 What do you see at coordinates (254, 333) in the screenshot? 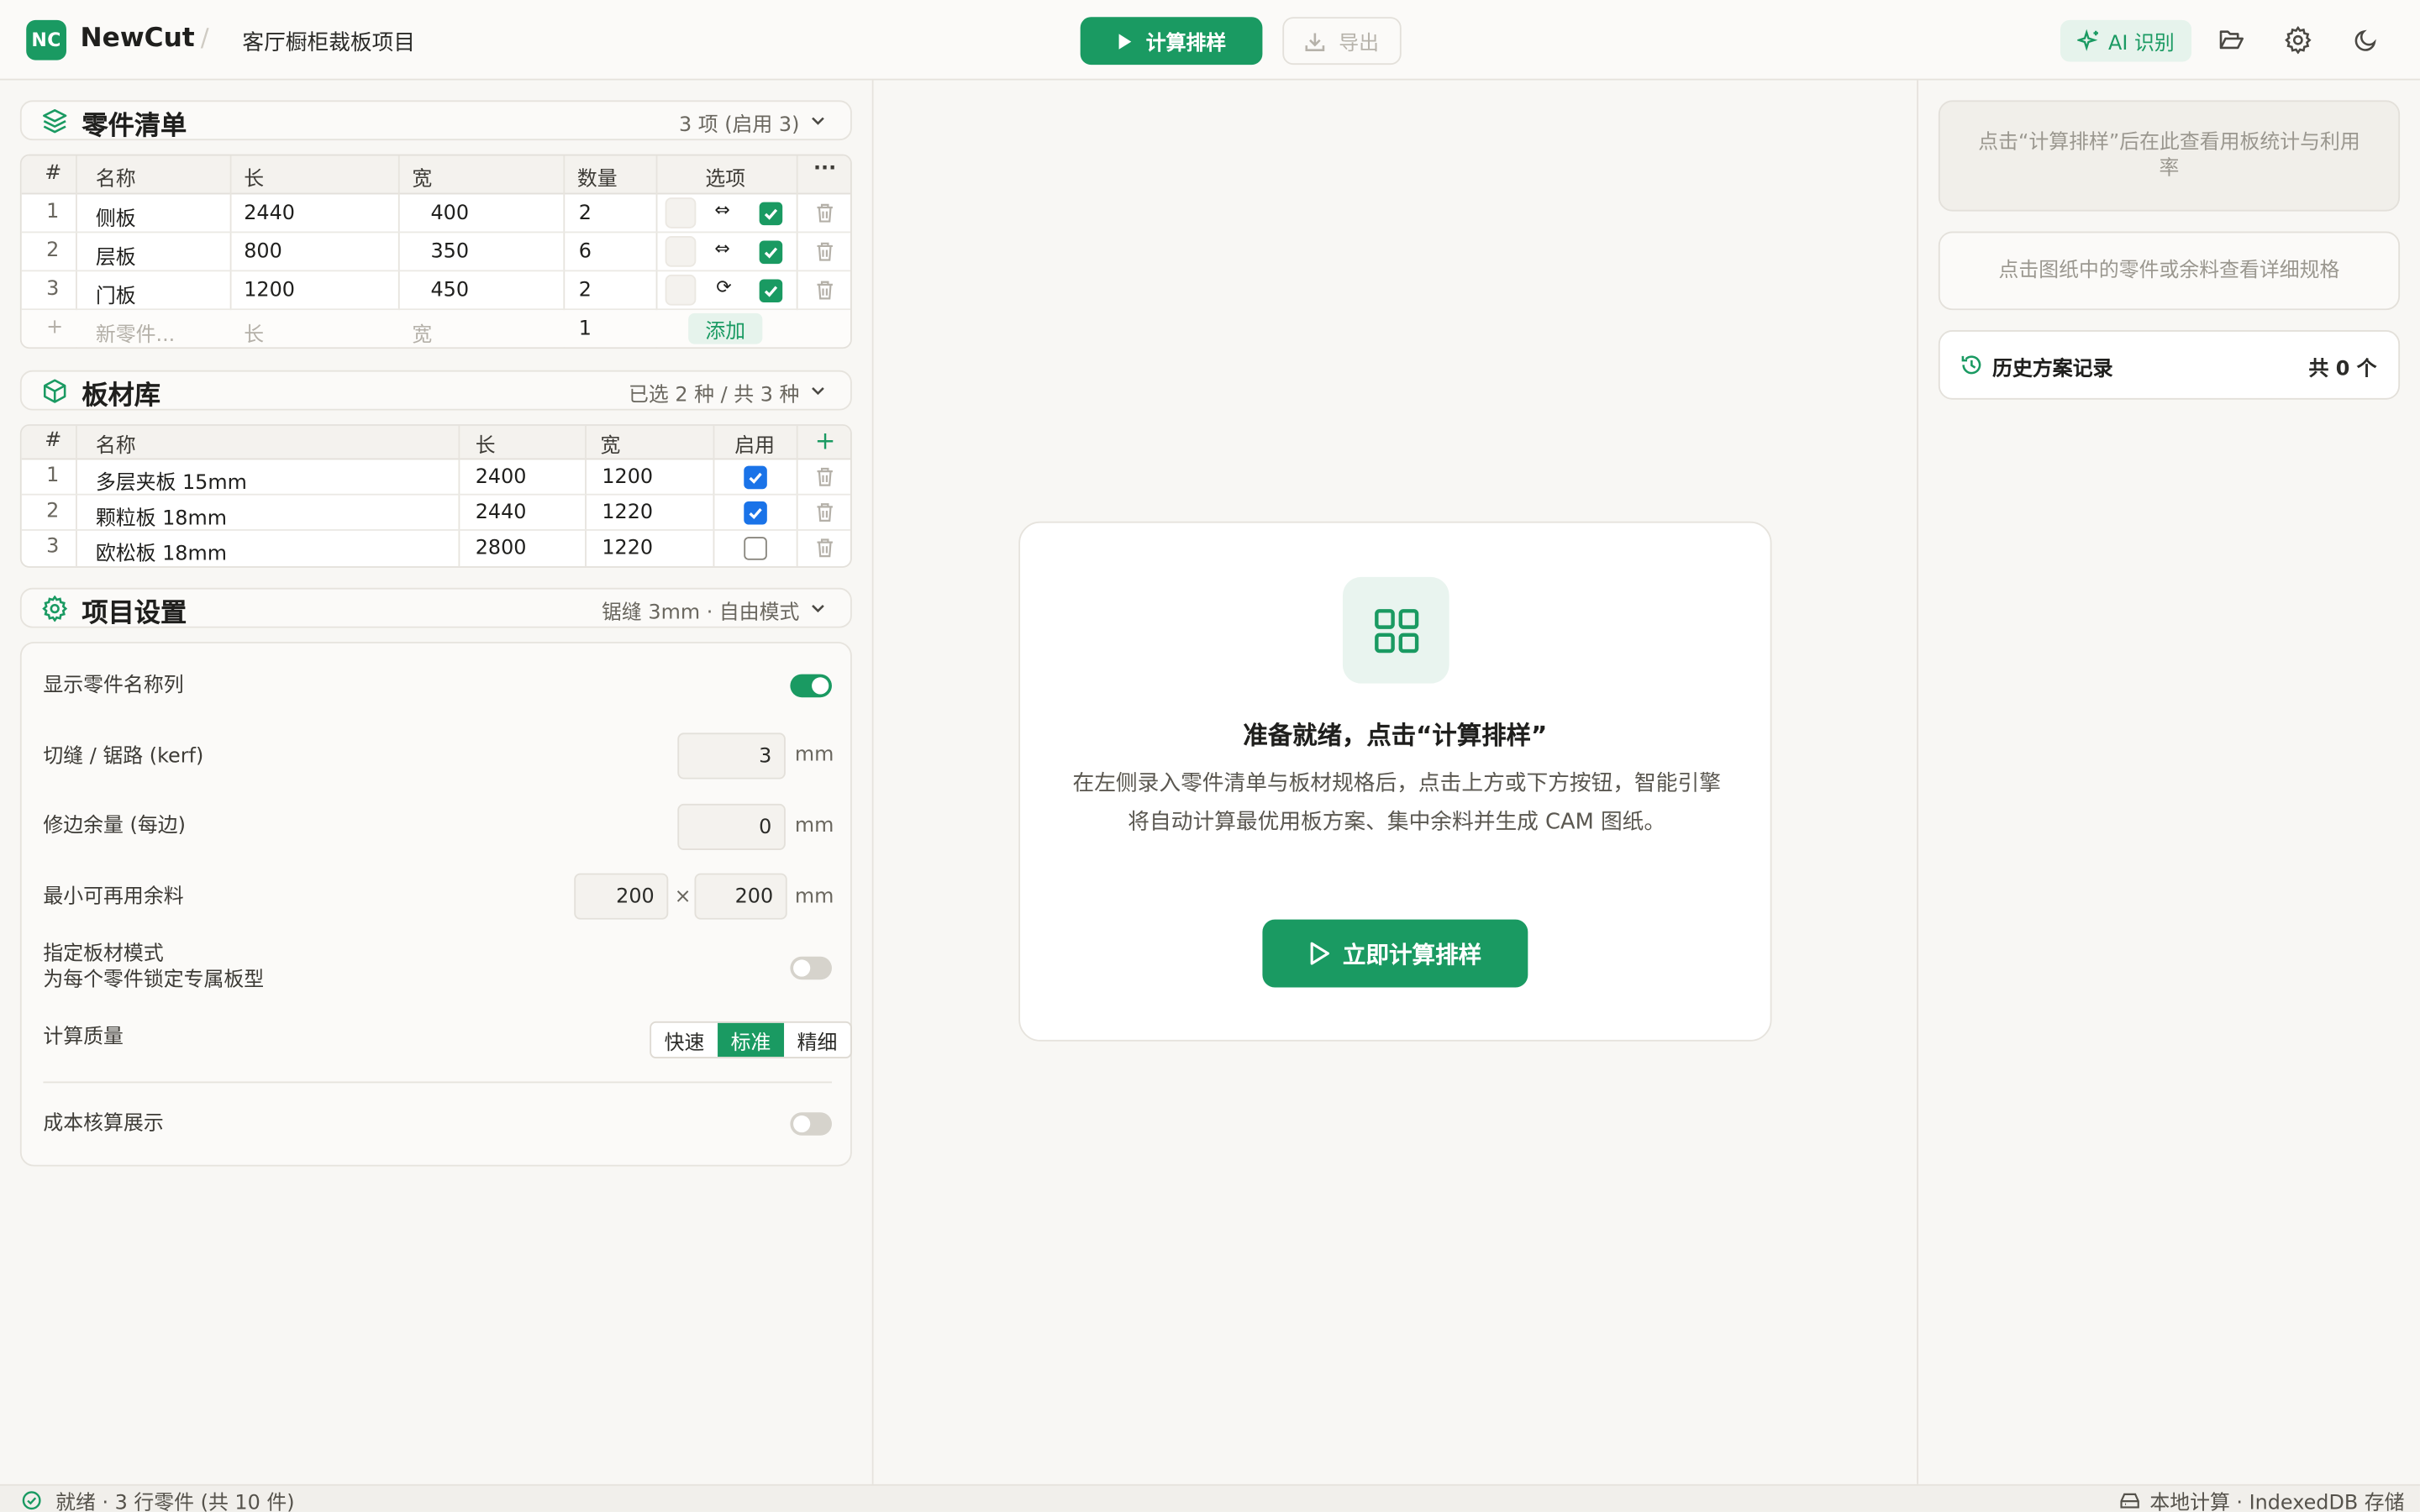
I see `new-part-length-input: 长` at bounding box center [254, 333].